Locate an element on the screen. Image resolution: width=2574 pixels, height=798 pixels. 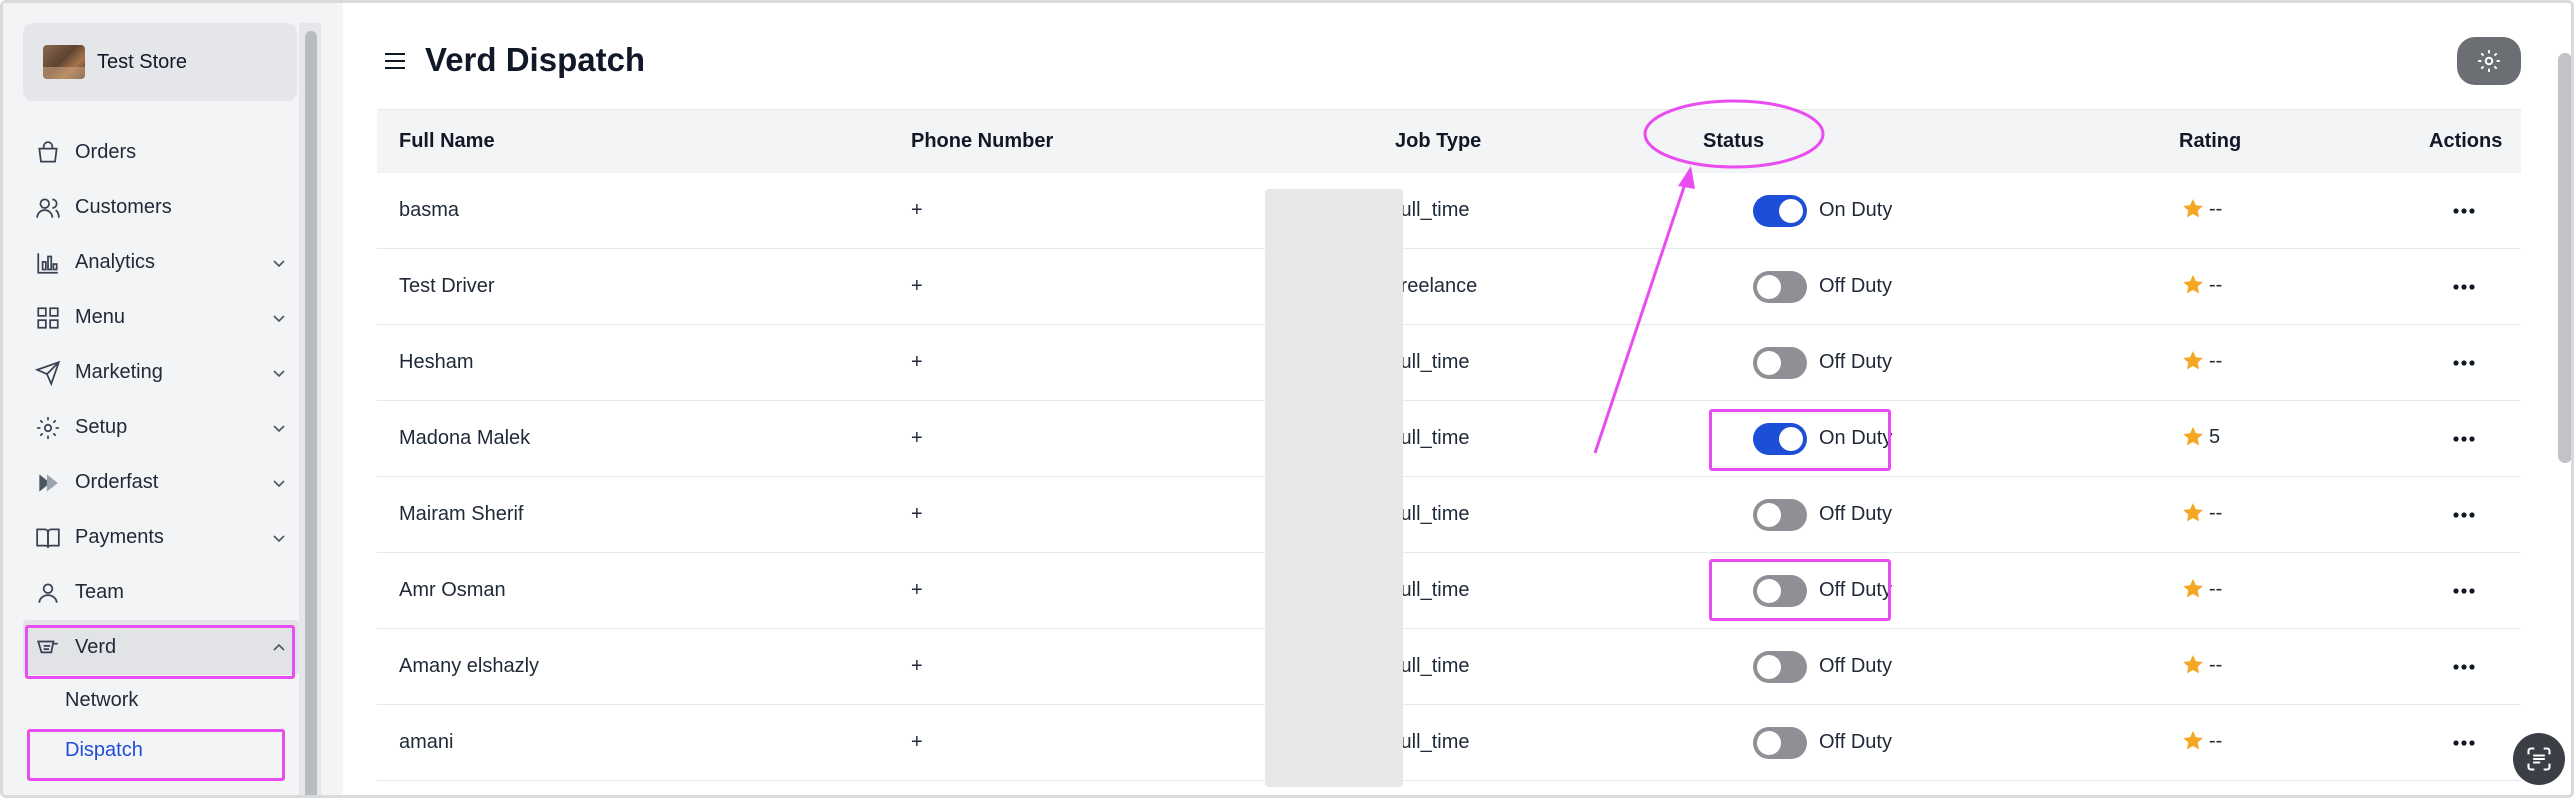
table-row: Madona Malek + full_time On Duty 5 is located at coordinates (1449, 439).